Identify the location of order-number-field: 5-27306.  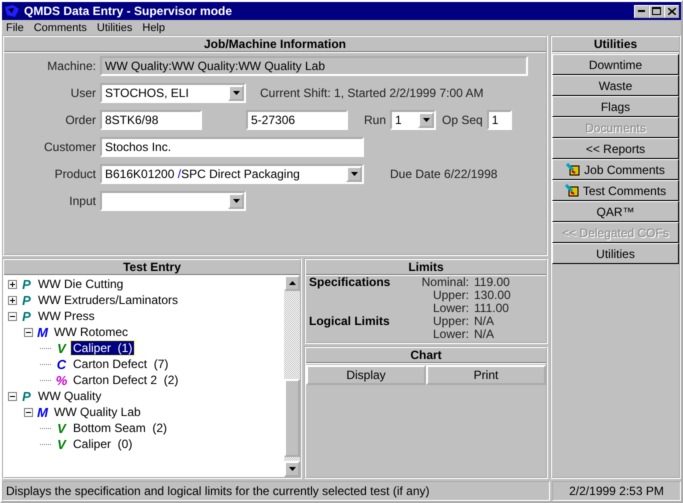
(297, 120).